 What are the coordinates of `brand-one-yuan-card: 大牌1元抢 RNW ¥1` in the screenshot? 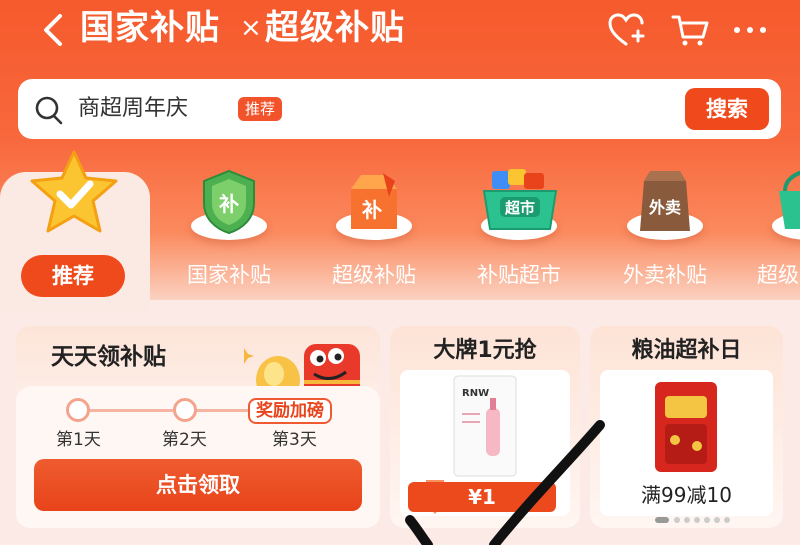 It's located at (485, 427).